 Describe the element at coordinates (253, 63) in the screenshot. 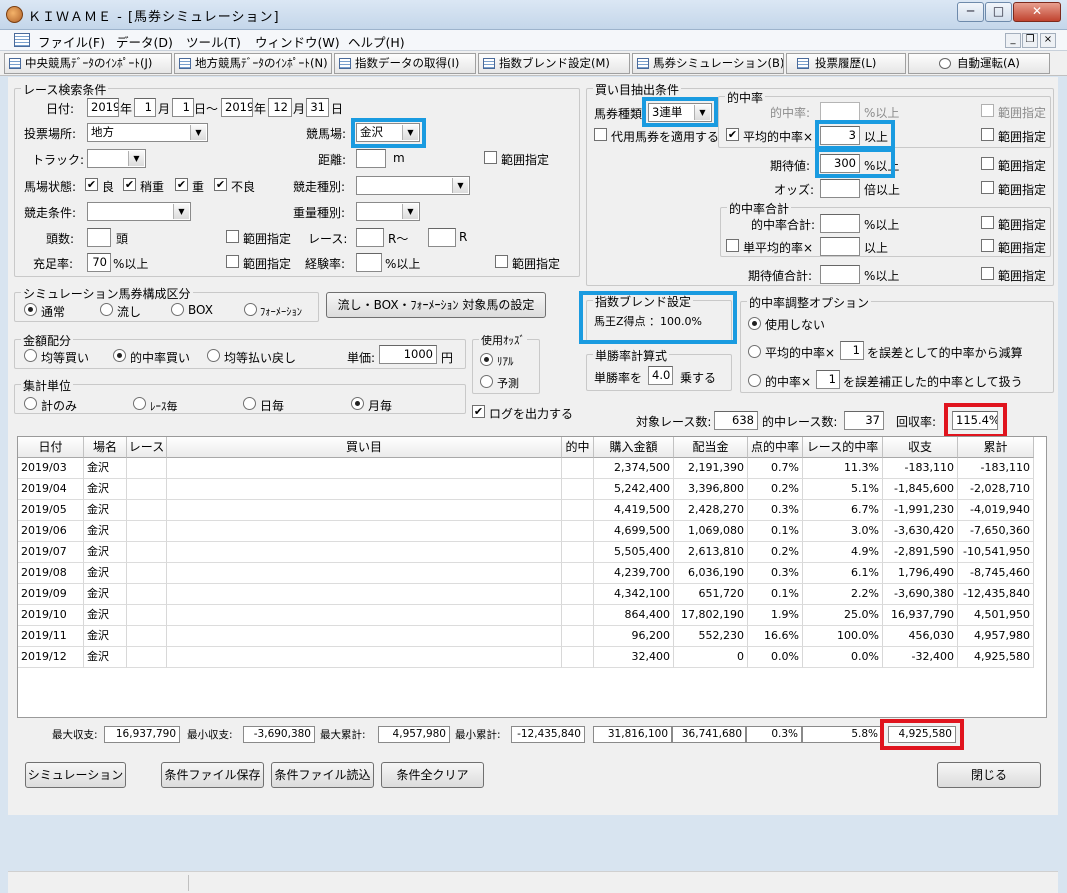

I see `import-local-button: 地方競馬ﾃﾞｰﾀのｲﾝﾎﾟｰﾄ(N)` at that location.